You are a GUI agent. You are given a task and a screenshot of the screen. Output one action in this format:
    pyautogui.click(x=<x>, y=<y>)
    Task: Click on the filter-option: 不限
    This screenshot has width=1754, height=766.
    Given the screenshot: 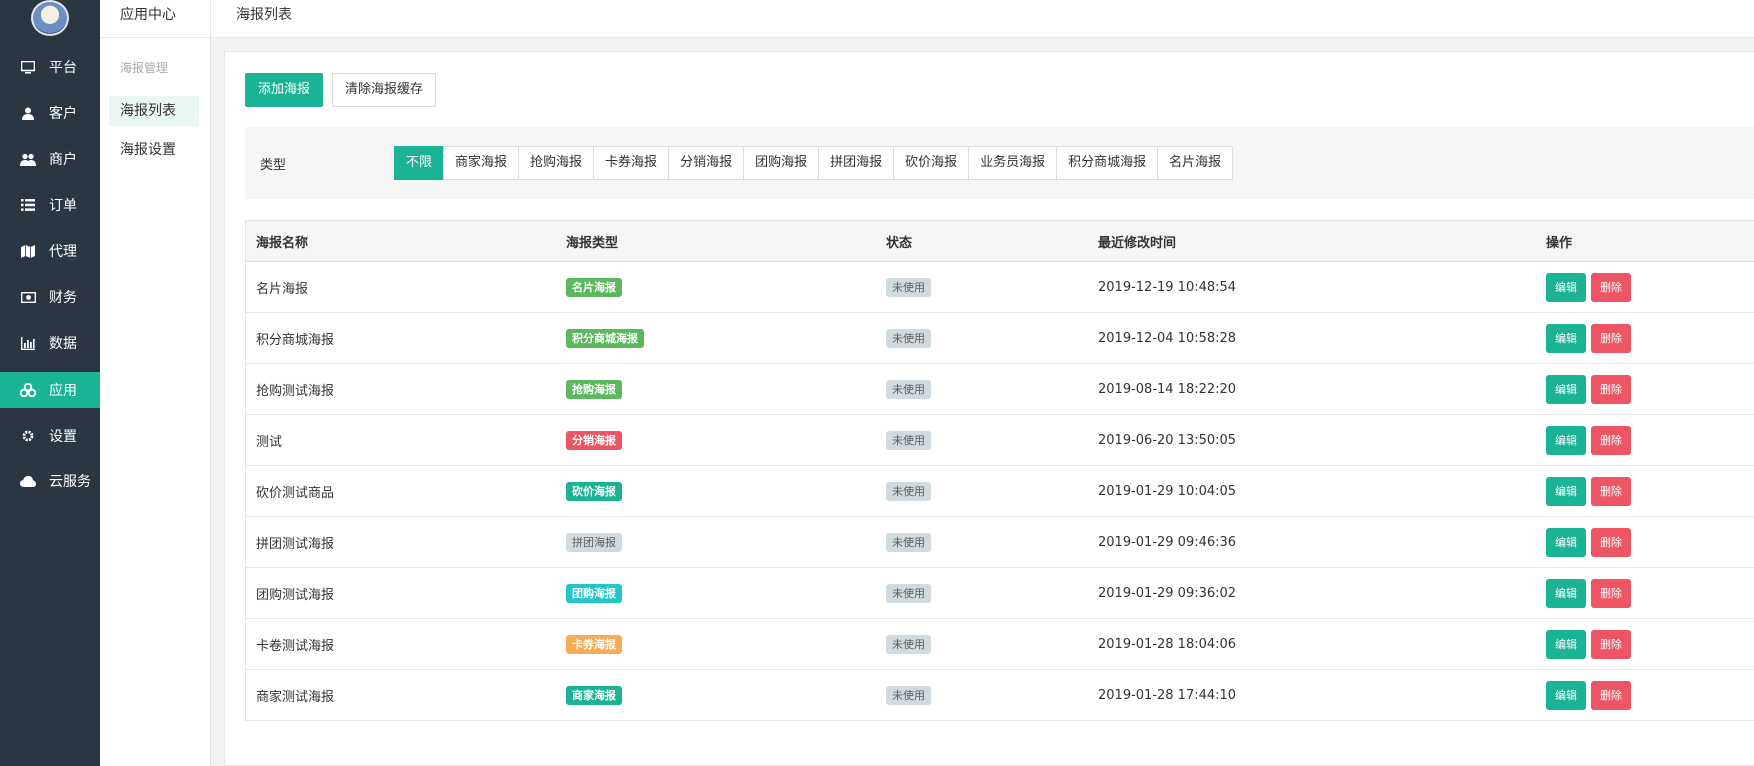 What is the action you would take?
    pyautogui.click(x=419, y=163)
    